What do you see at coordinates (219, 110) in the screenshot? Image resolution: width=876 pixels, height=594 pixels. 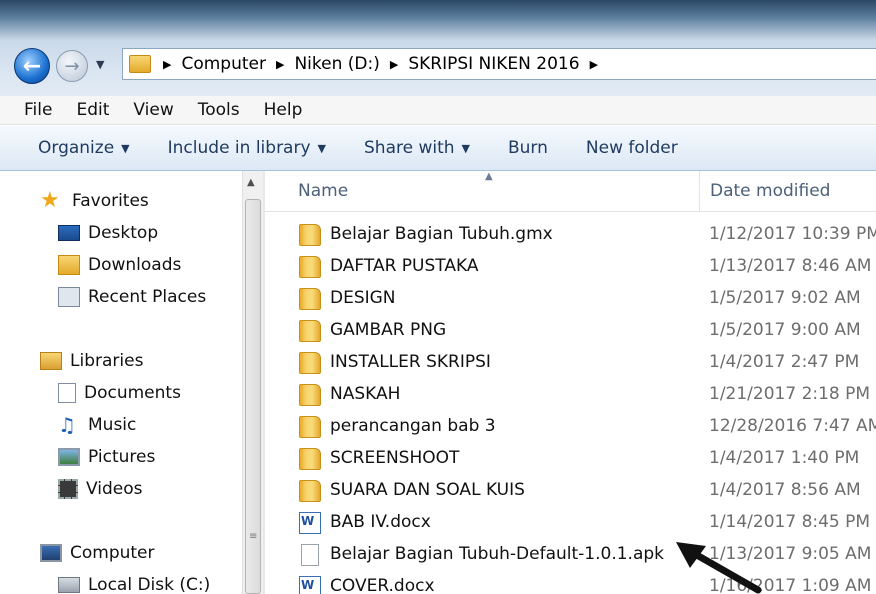 I see `menu-tools: Tools` at bounding box center [219, 110].